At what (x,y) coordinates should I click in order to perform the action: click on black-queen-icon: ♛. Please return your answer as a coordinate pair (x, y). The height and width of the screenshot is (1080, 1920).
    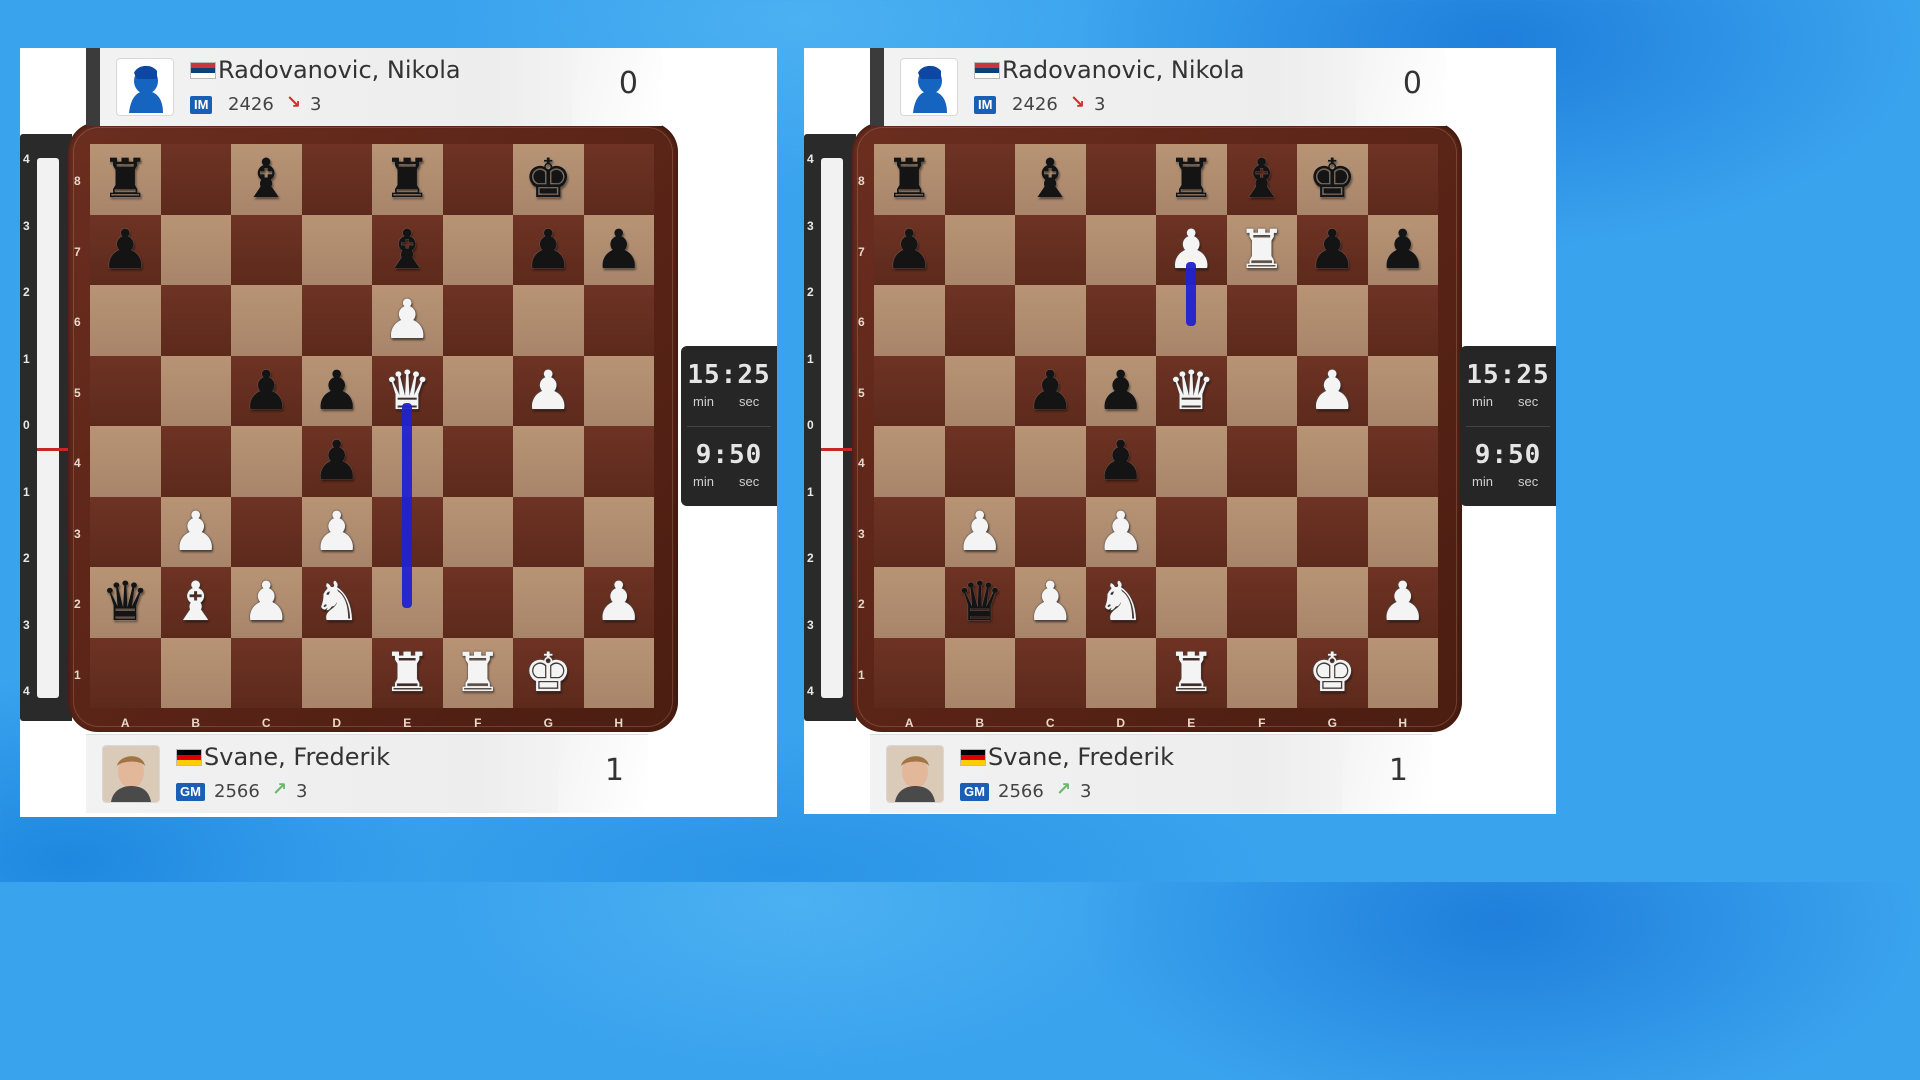
    Looking at the image, I should click on (980, 602).